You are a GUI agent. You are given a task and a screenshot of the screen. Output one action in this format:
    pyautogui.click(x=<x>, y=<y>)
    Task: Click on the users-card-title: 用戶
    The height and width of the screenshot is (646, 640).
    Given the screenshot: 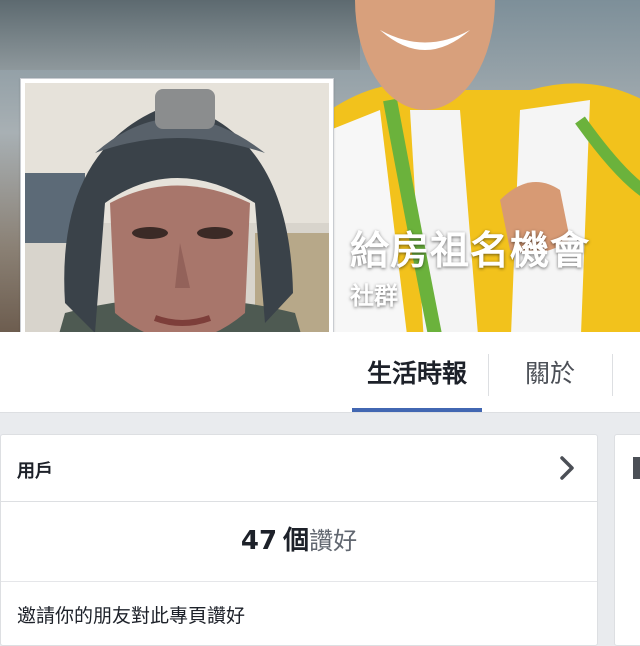 What is the action you would take?
    pyautogui.click(x=35, y=471)
    